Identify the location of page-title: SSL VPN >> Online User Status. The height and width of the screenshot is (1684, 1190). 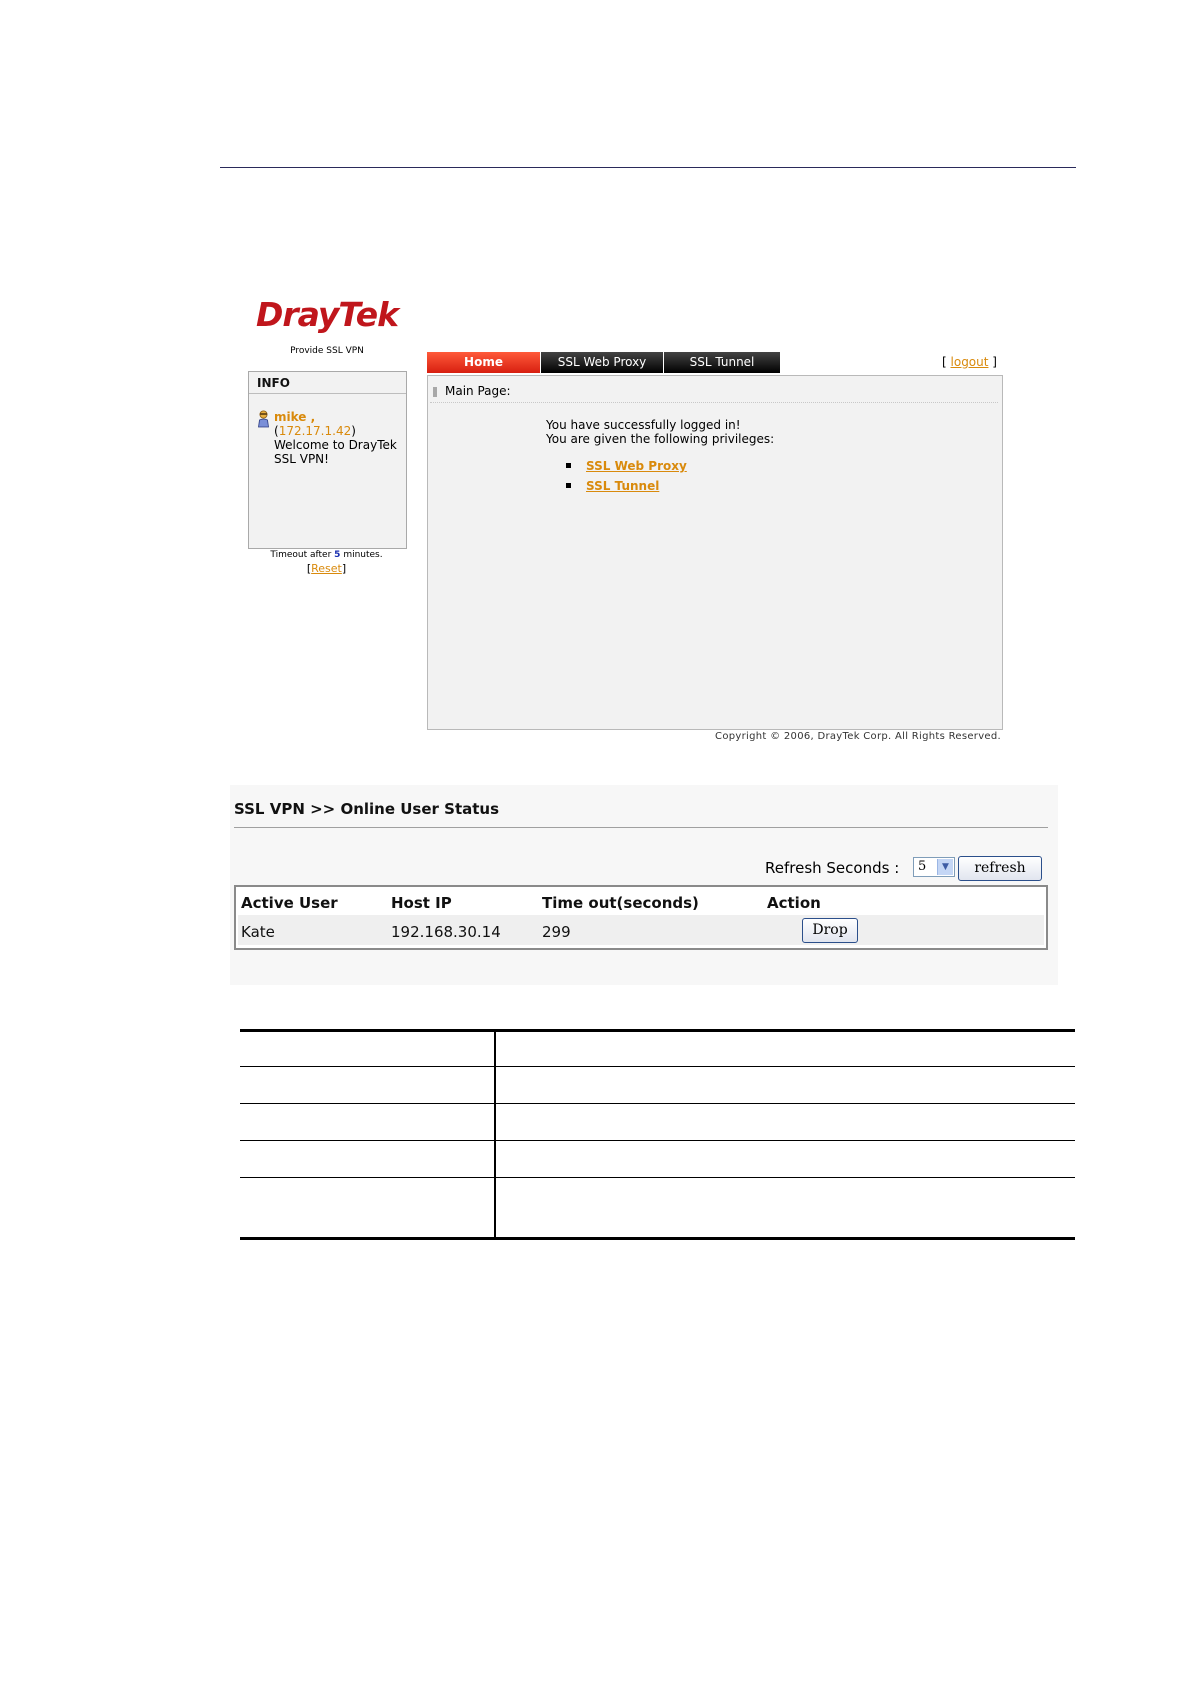
(367, 809).